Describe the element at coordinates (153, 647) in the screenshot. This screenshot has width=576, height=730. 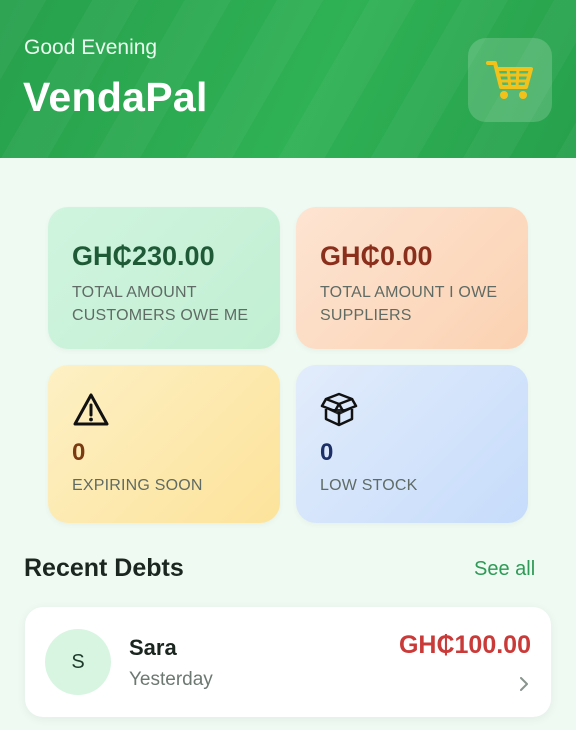
I see `debtor-name: Sara` at that location.